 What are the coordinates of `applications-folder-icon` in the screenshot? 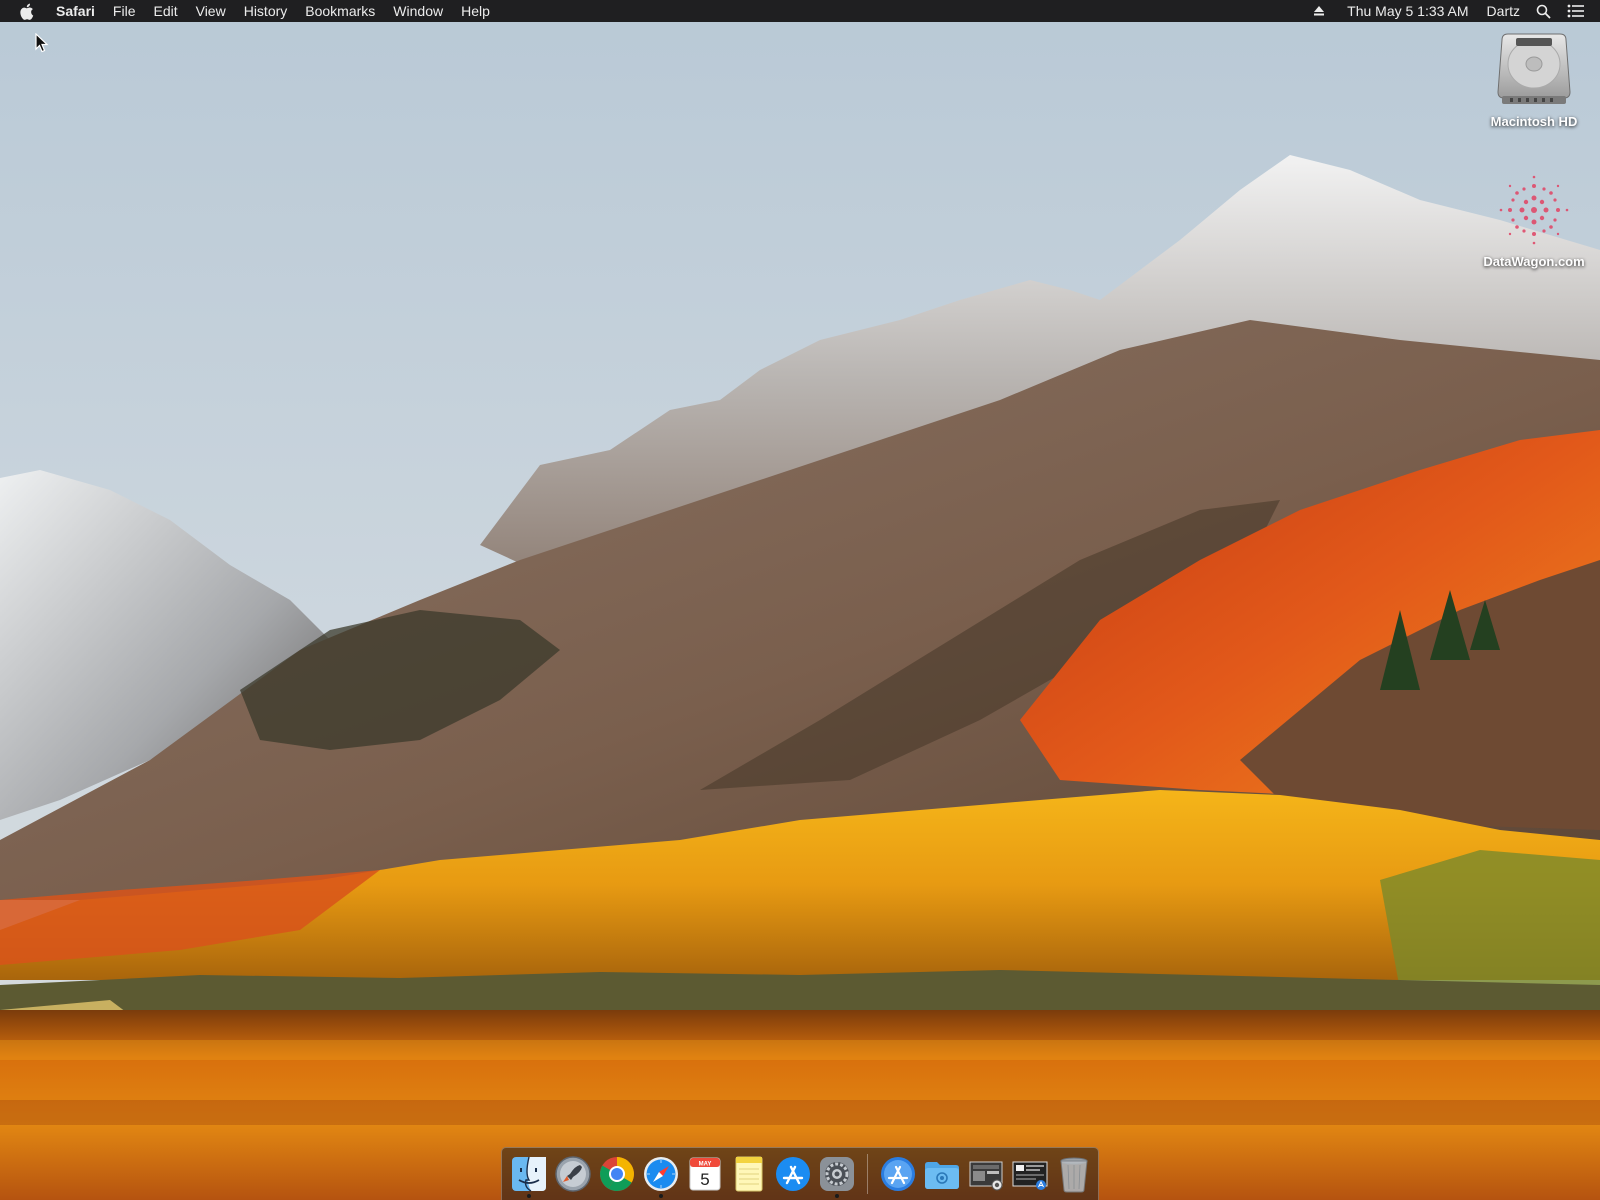 It's located at (898, 1174).